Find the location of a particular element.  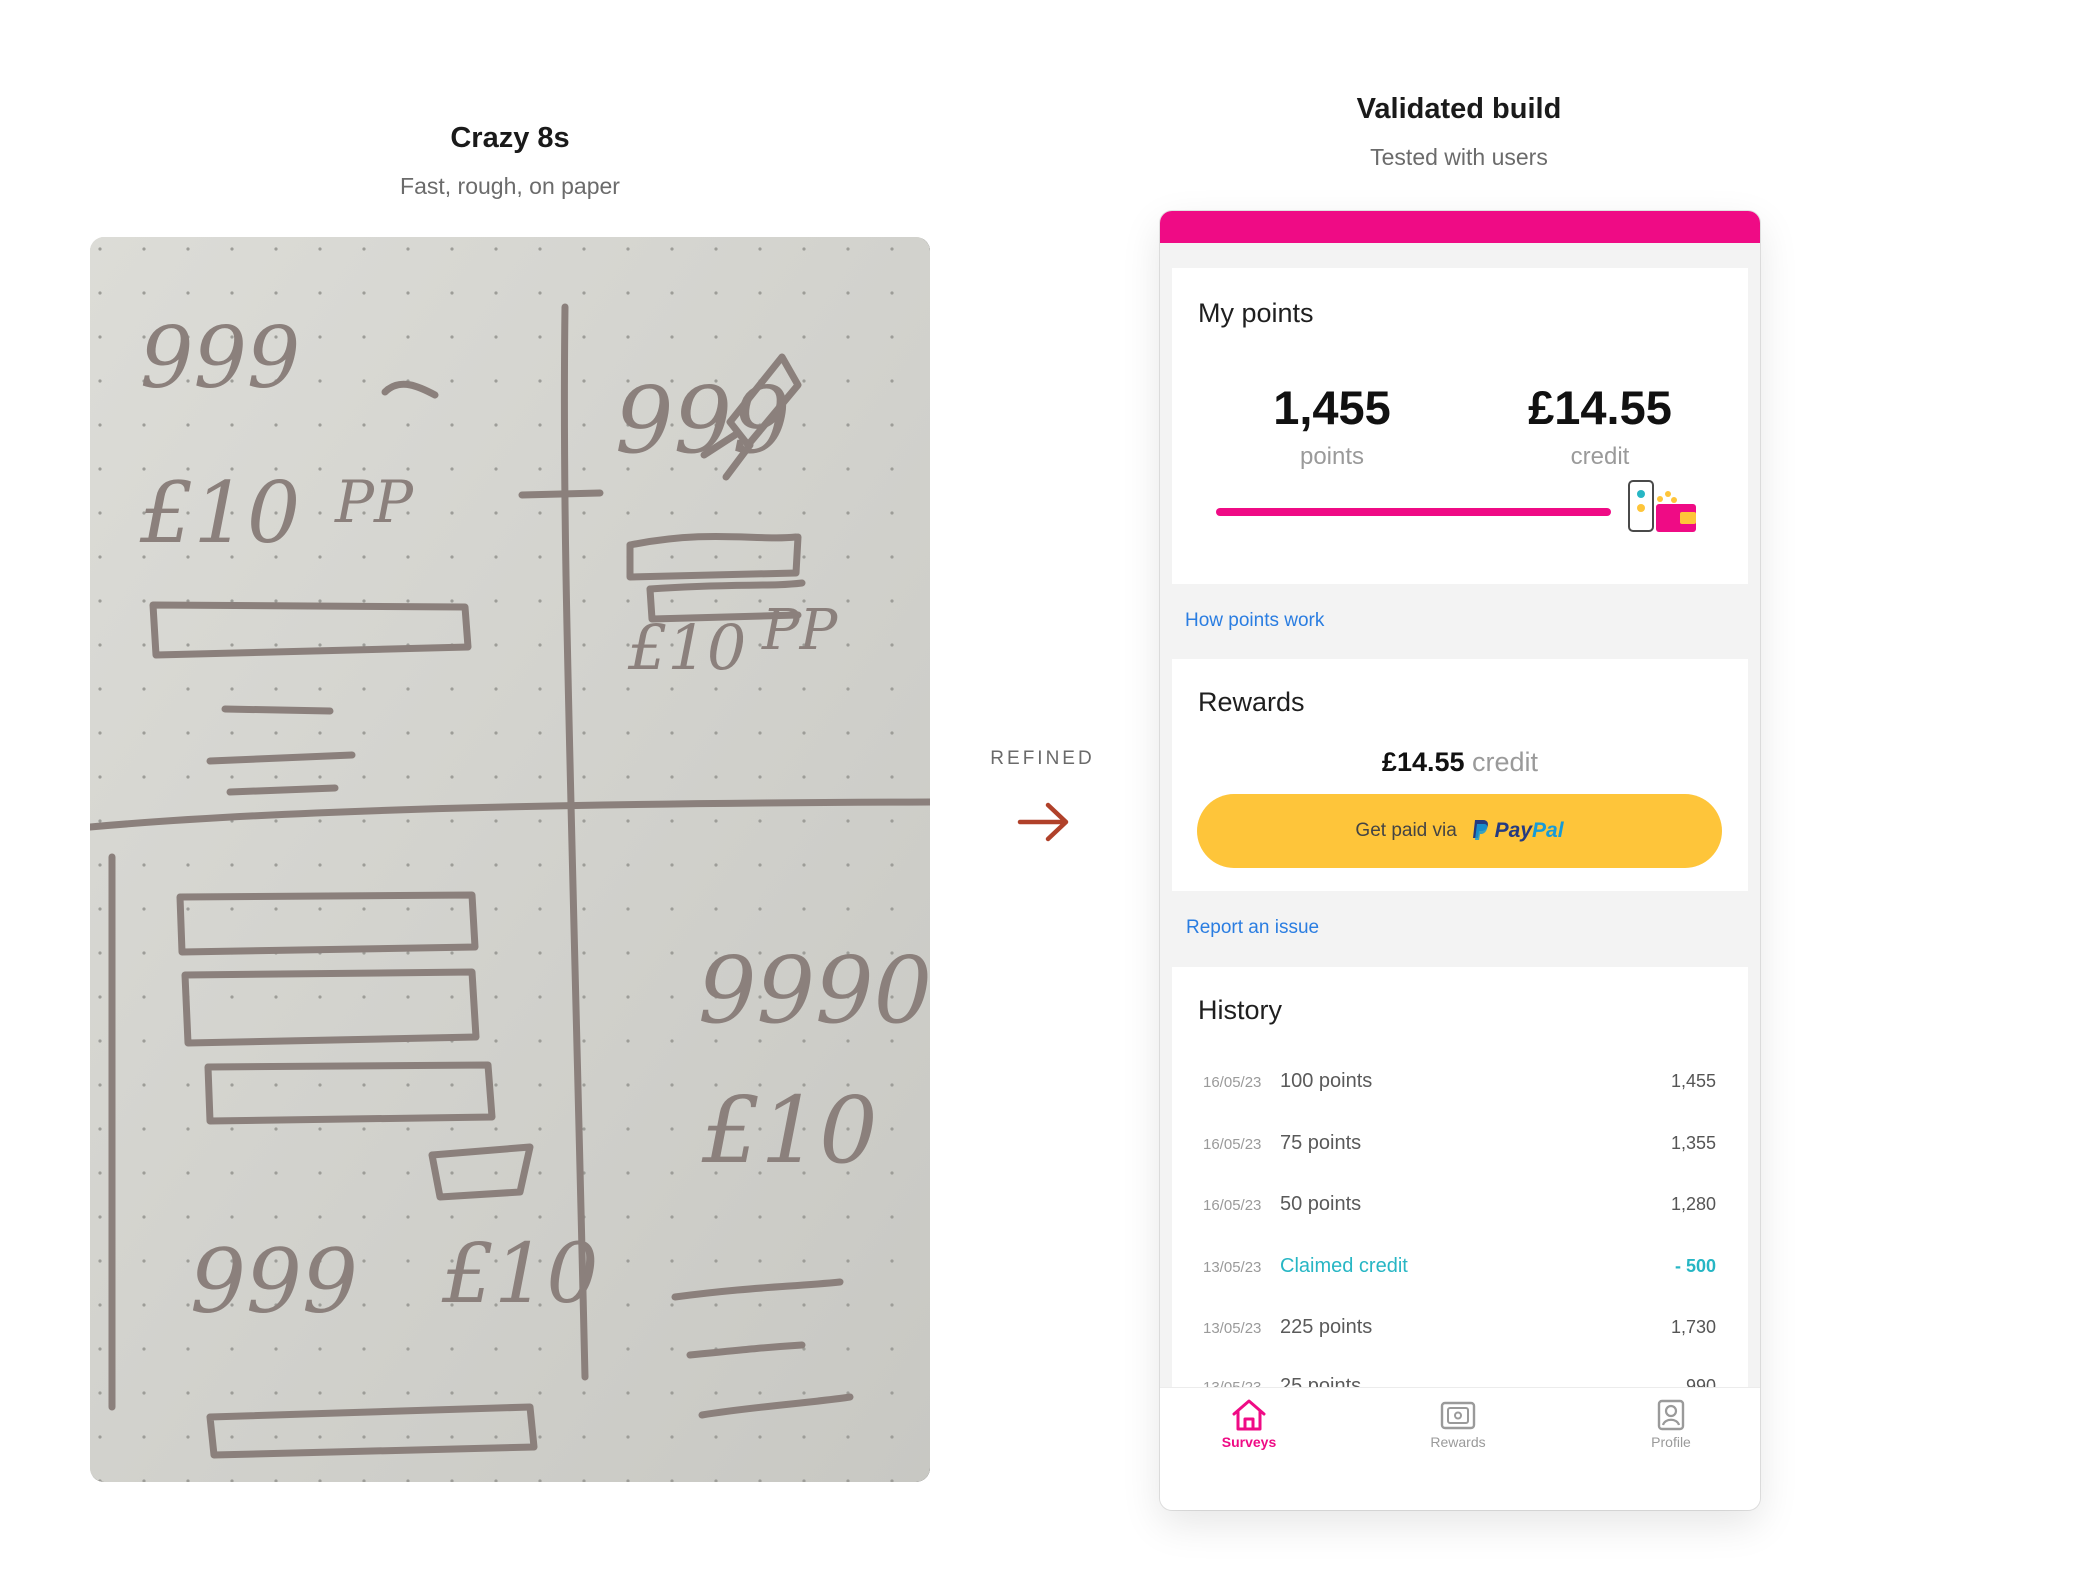

paypal-logo: PayPal is located at coordinates (1517, 831).